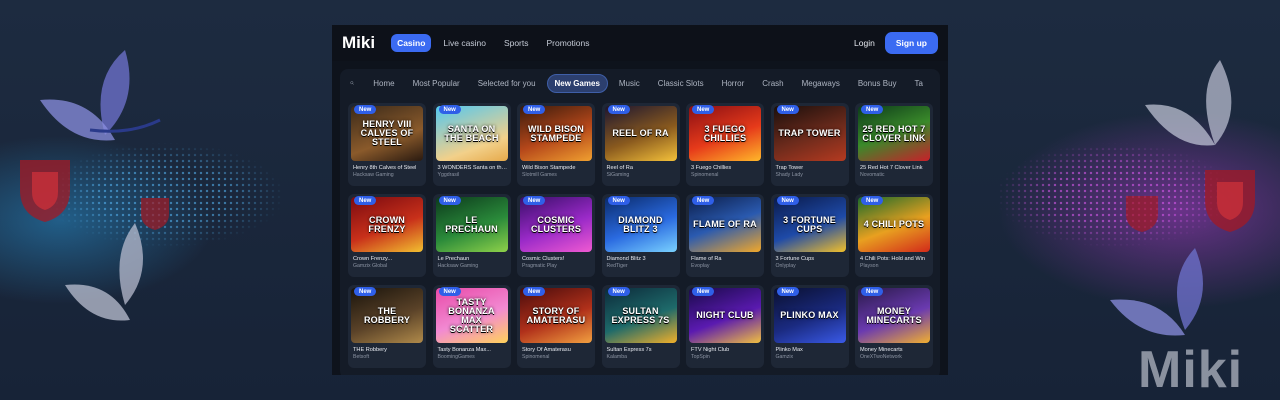 The height and width of the screenshot is (400, 1280). Describe the element at coordinates (641, 350) in the screenshot. I see `game-name: Sultan Express 7s` at that location.